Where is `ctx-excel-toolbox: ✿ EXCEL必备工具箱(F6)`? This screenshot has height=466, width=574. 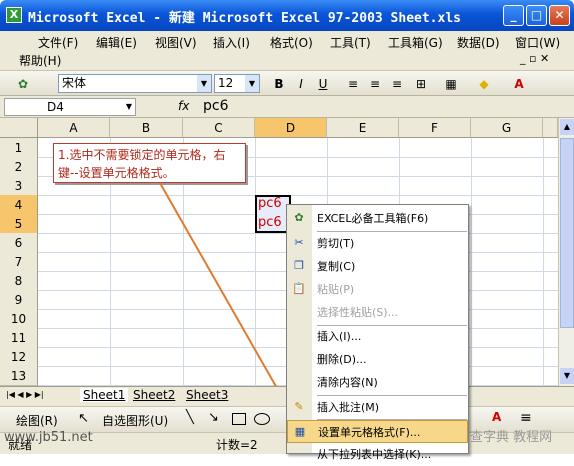 ctx-excel-toolbox: ✿ EXCEL必备工具箱(F6) is located at coordinates (377, 218).